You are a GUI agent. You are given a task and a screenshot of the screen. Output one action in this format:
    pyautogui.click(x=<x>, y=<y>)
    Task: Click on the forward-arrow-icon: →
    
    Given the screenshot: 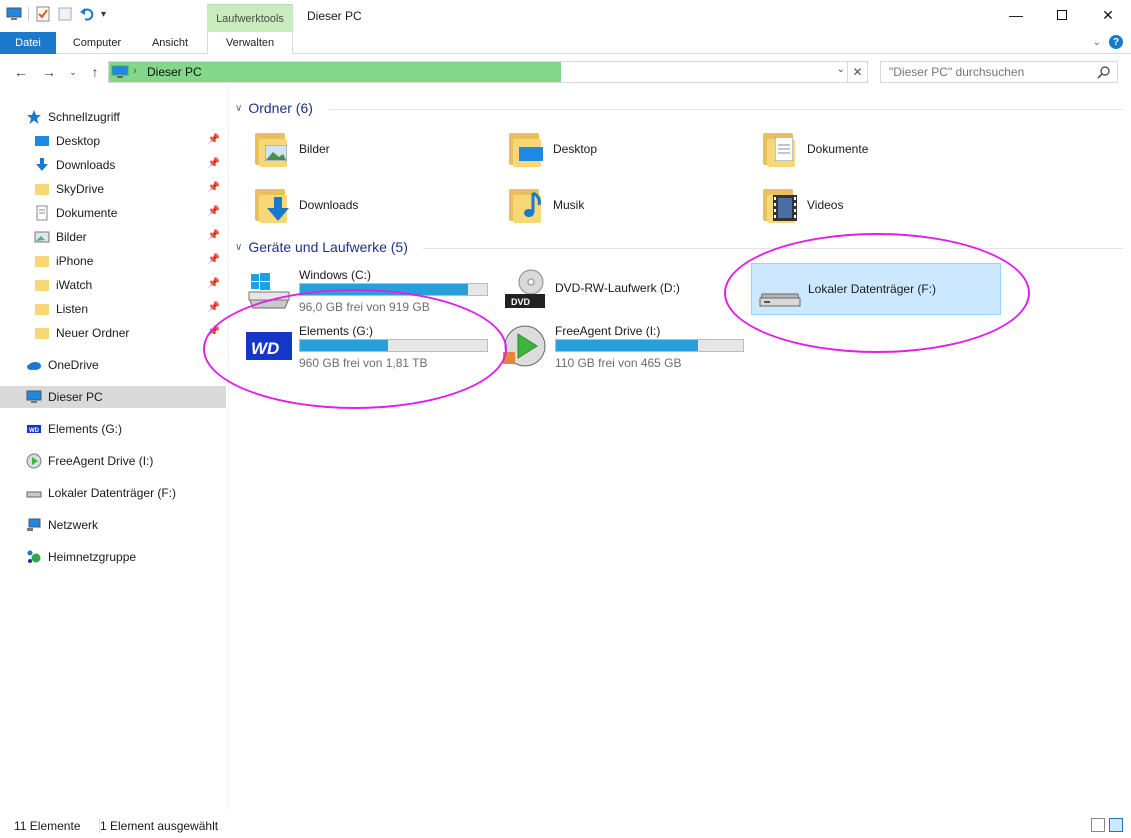 What is the action you would take?
    pyautogui.click(x=49, y=72)
    